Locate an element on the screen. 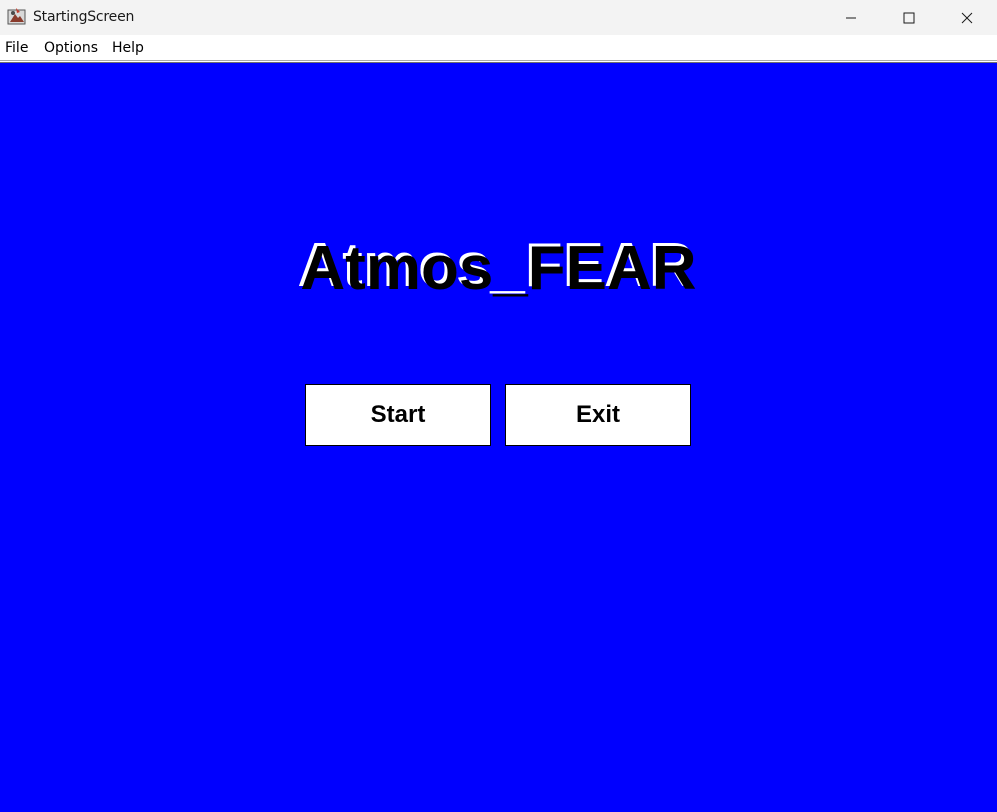 The height and width of the screenshot is (812, 997). maximize-icon is located at coordinates (909, 17).